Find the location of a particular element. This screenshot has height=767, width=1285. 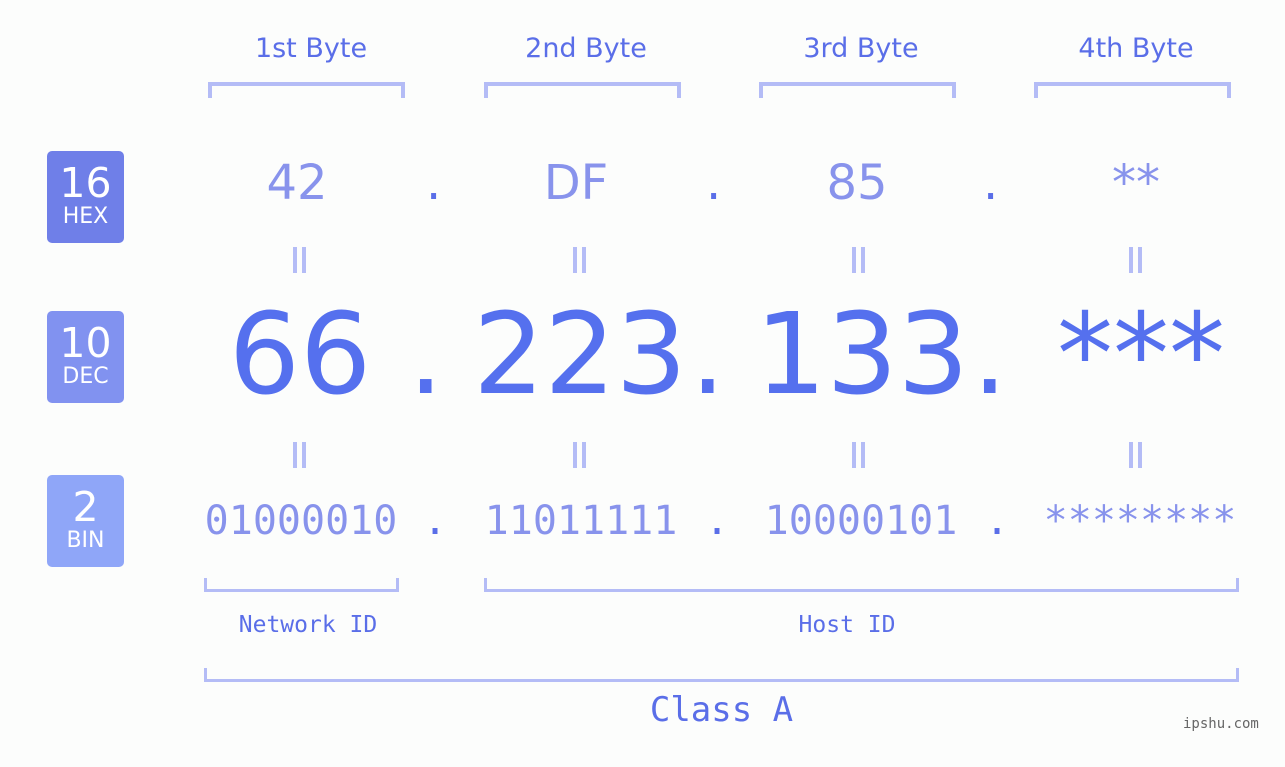

host-id-bracket is located at coordinates (861, 585).